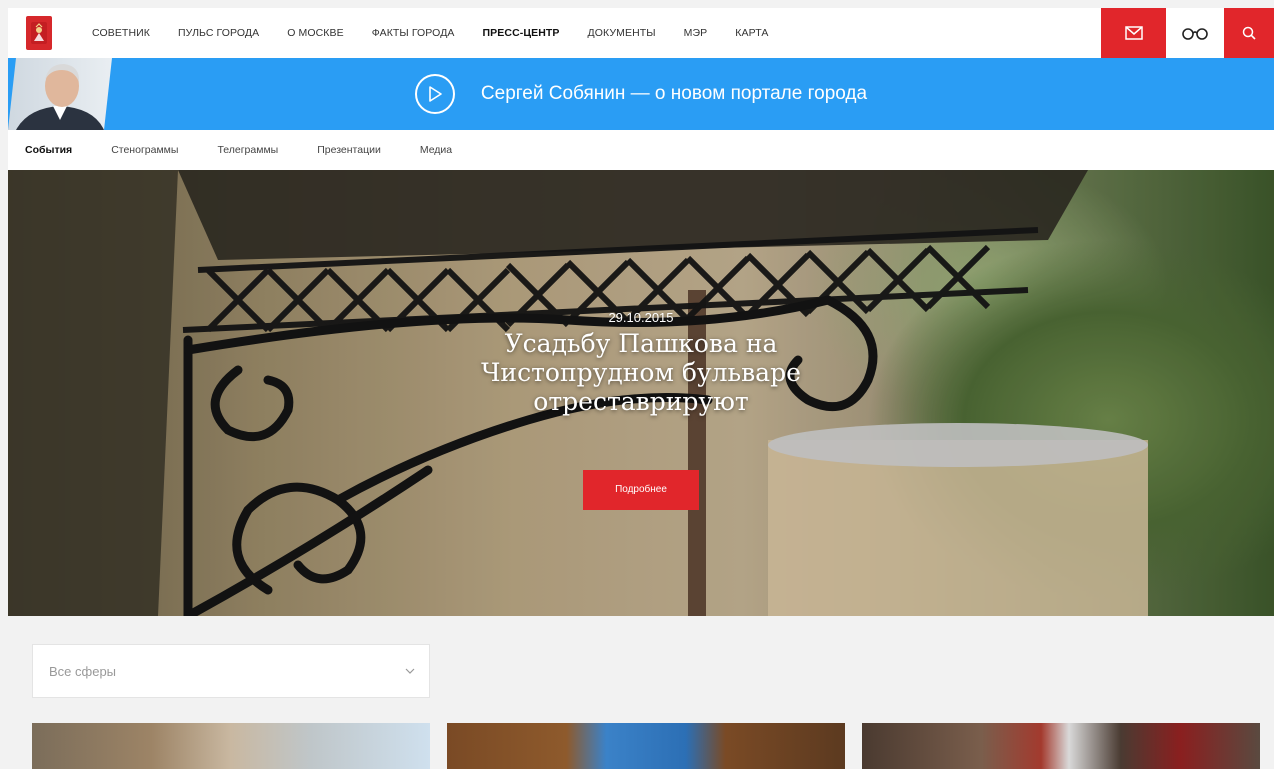 Image resolution: width=1274 pixels, height=769 pixels. Describe the element at coordinates (622, 33) in the screenshot. I see `nav-item-dokumenty: ДОКУМЕНТЫ` at that location.